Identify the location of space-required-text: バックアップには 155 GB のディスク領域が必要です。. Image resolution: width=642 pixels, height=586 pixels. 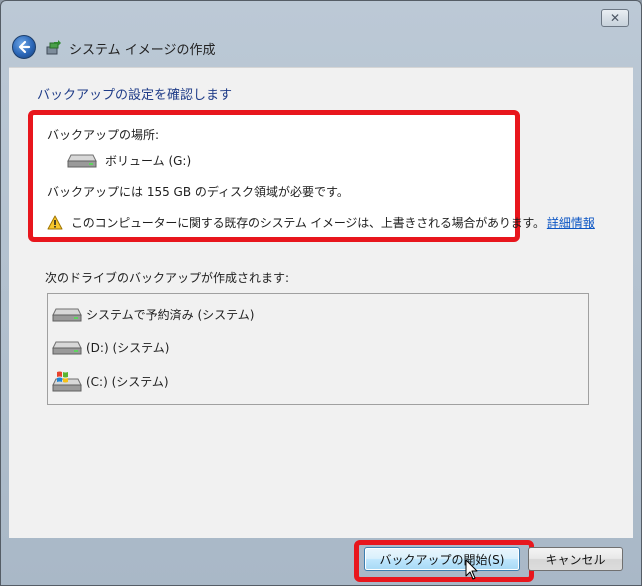
(198, 192).